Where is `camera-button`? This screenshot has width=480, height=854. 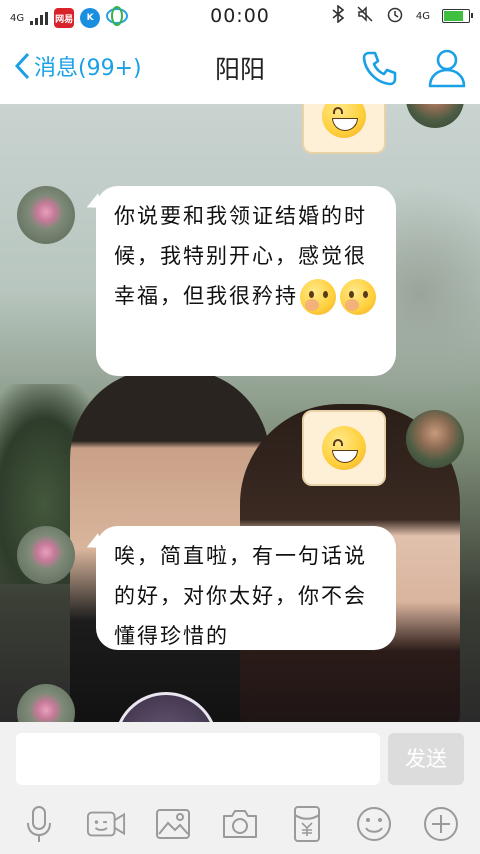 camera-button is located at coordinates (240, 824).